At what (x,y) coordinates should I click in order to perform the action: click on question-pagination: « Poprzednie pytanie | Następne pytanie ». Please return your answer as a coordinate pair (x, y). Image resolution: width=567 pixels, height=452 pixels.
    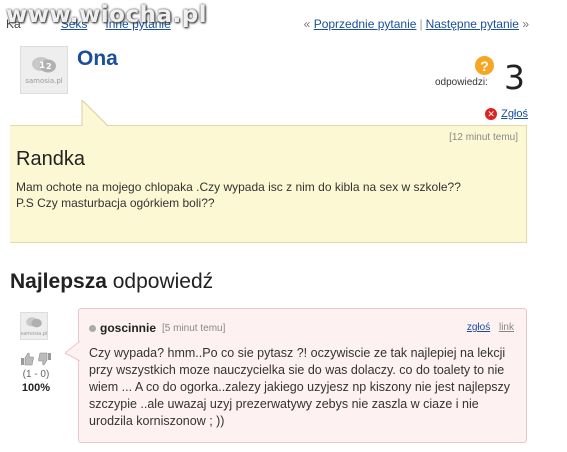
    Looking at the image, I should click on (416, 24).